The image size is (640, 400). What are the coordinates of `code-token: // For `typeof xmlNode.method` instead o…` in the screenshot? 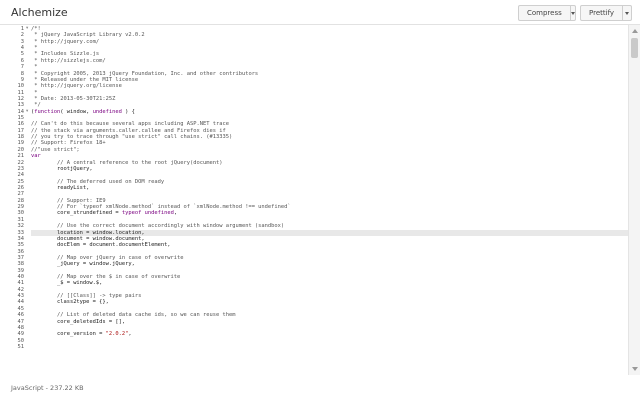 It's located at (161, 207).